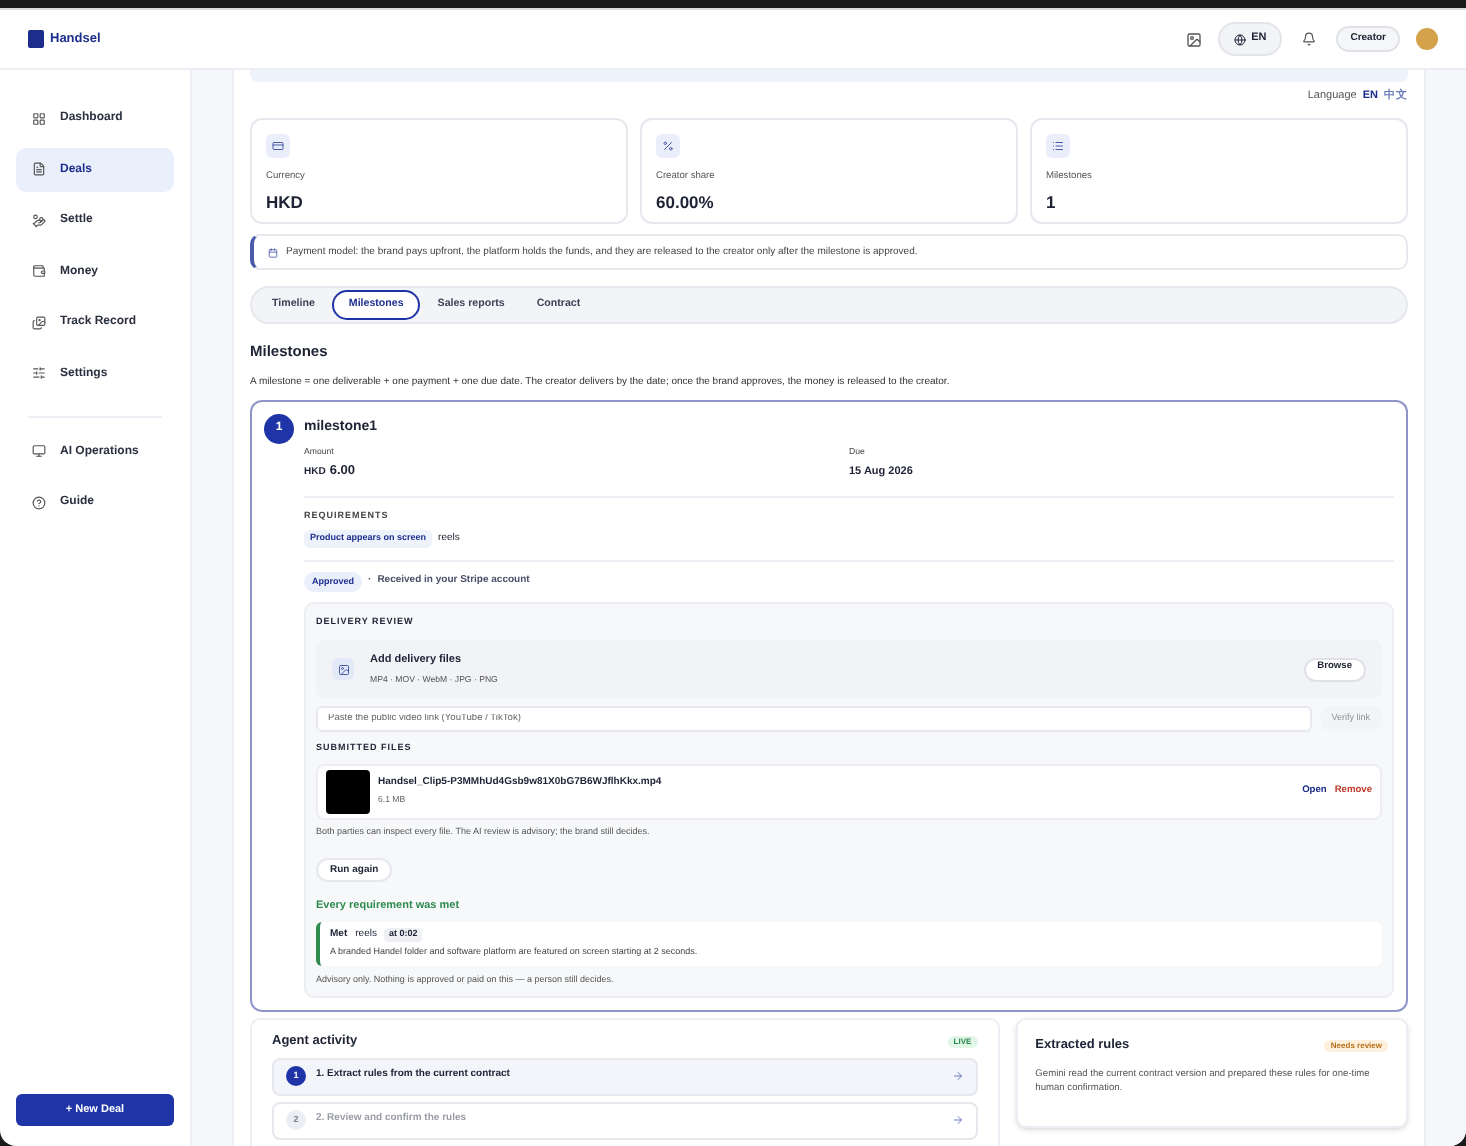 This screenshot has width=1466, height=1146. Describe the element at coordinates (273, 252) in the screenshot. I see `calendar-icon` at that location.